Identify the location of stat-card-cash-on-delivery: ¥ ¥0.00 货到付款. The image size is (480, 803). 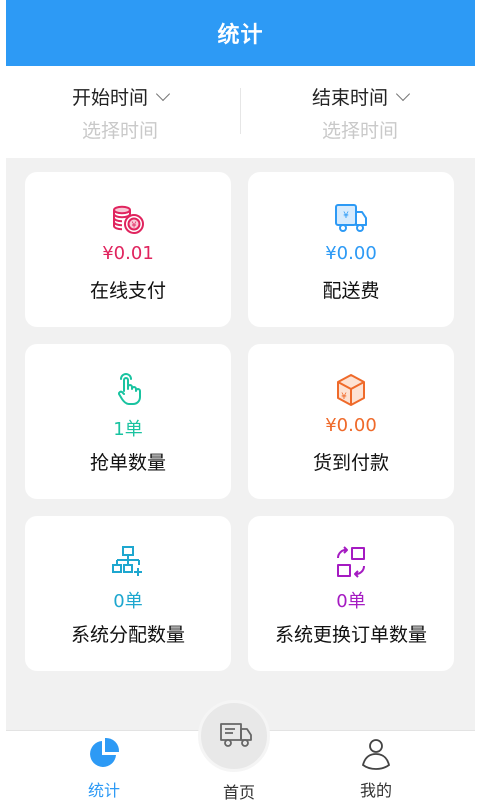
(351, 421).